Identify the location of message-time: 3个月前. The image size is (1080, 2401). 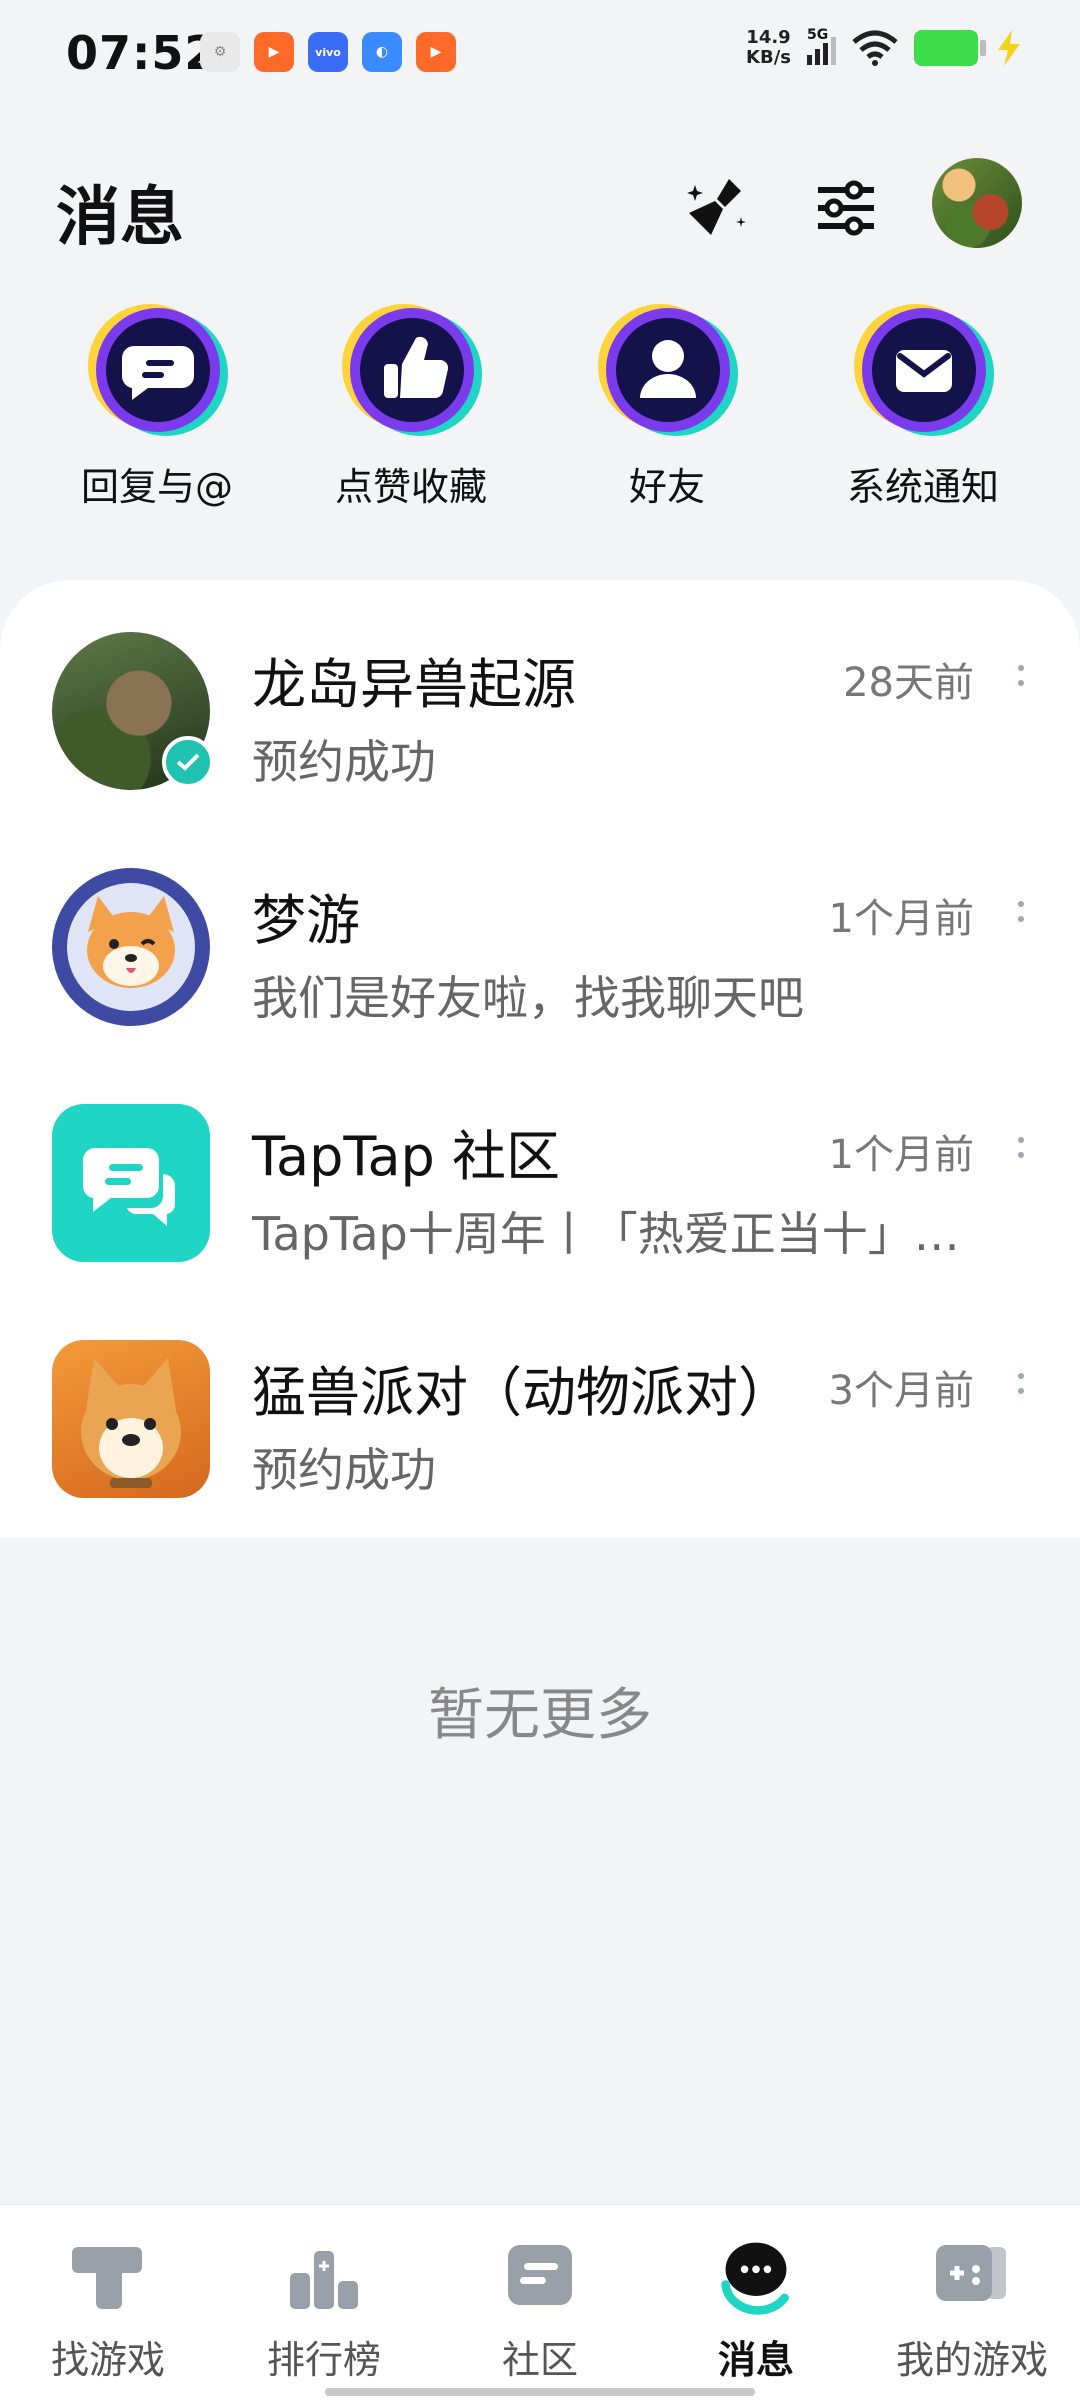
(901, 1391).